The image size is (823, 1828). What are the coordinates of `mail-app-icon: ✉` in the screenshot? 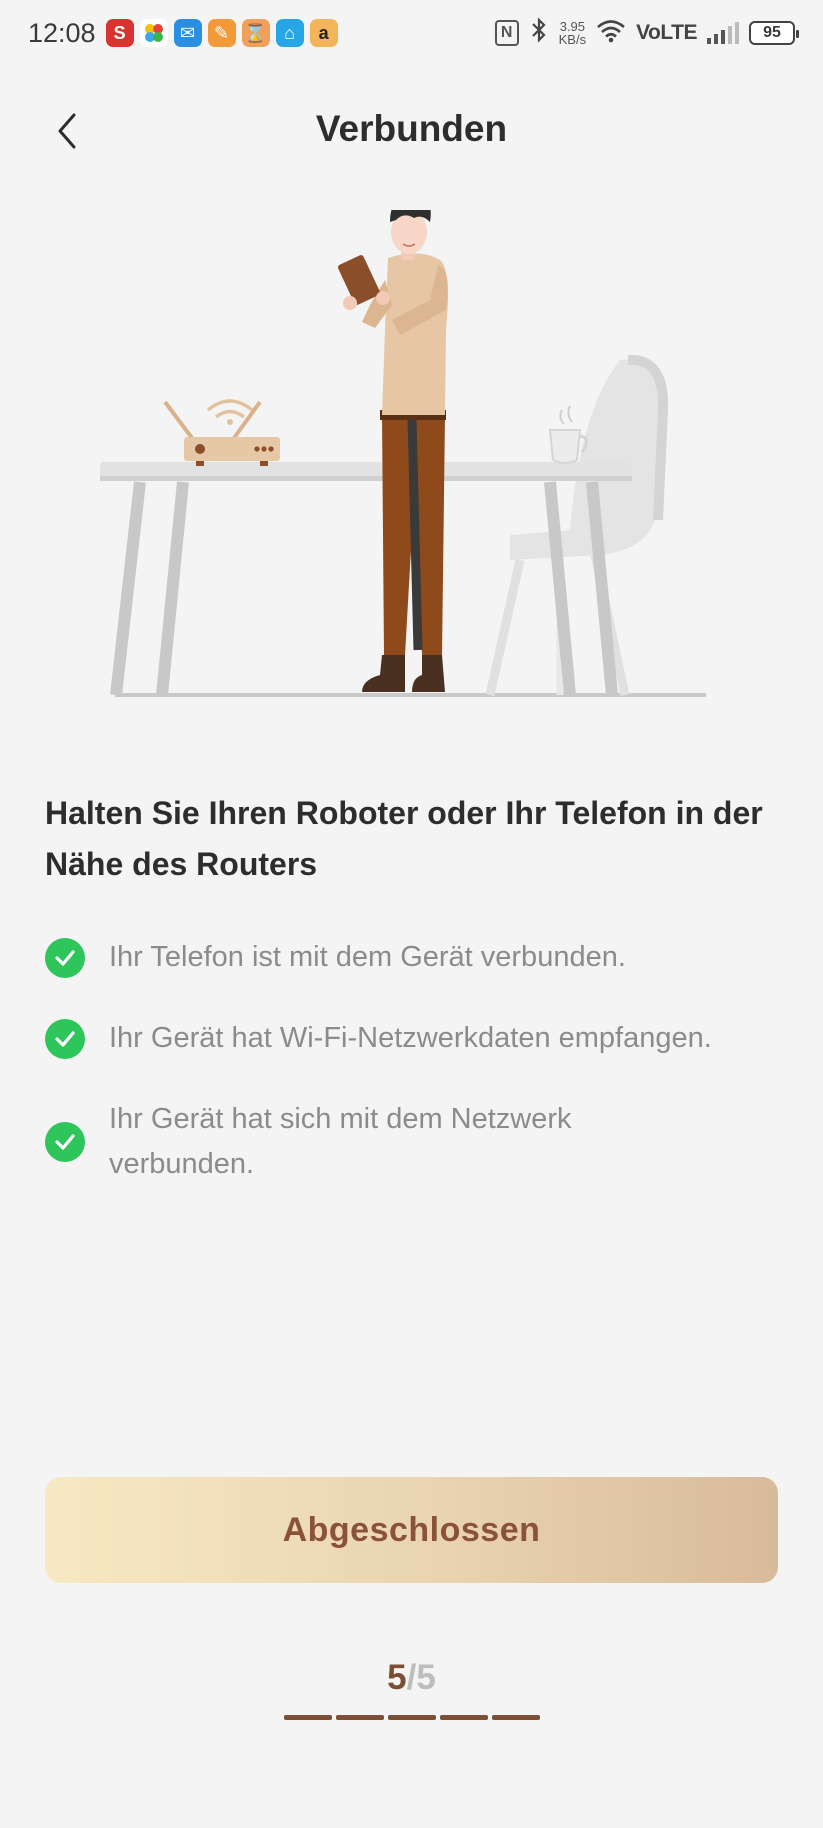 It's located at (187, 33).